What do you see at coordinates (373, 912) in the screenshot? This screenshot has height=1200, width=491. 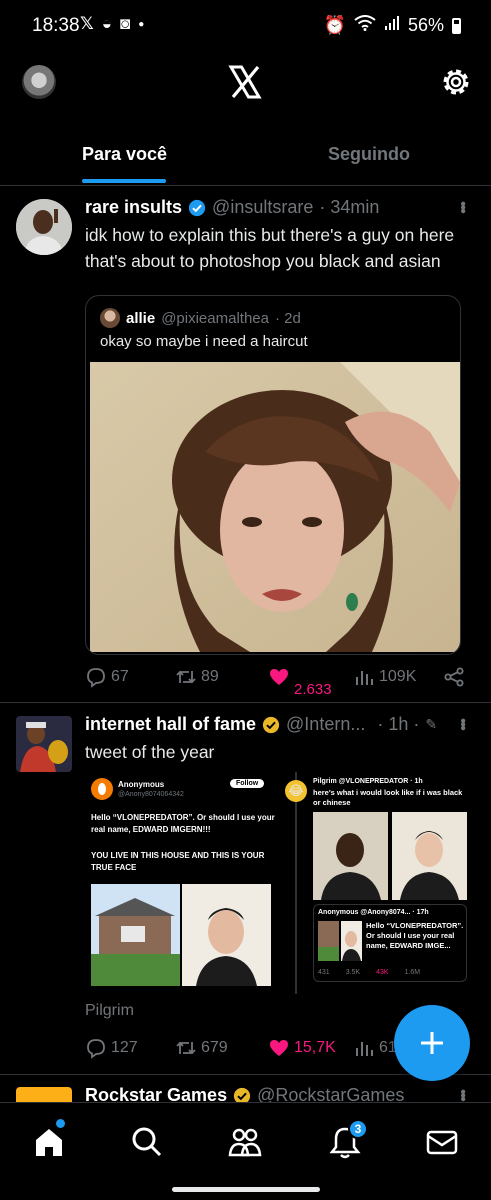 I see `inner-quote-name: Anonymous @Anony8074... · 17h` at bounding box center [373, 912].